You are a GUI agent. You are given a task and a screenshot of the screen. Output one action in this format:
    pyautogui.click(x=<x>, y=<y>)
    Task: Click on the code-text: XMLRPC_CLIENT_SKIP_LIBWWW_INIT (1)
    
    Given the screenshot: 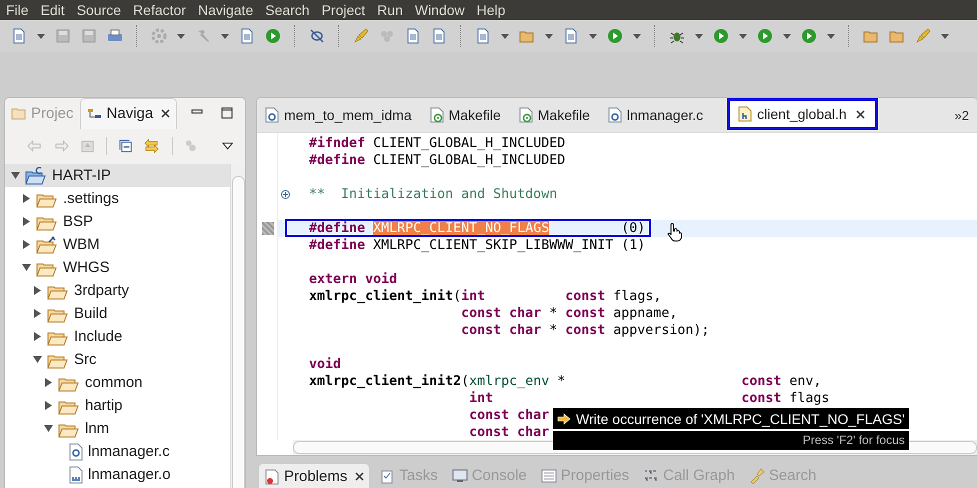 What is the action you would take?
    pyautogui.click(x=509, y=245)
    